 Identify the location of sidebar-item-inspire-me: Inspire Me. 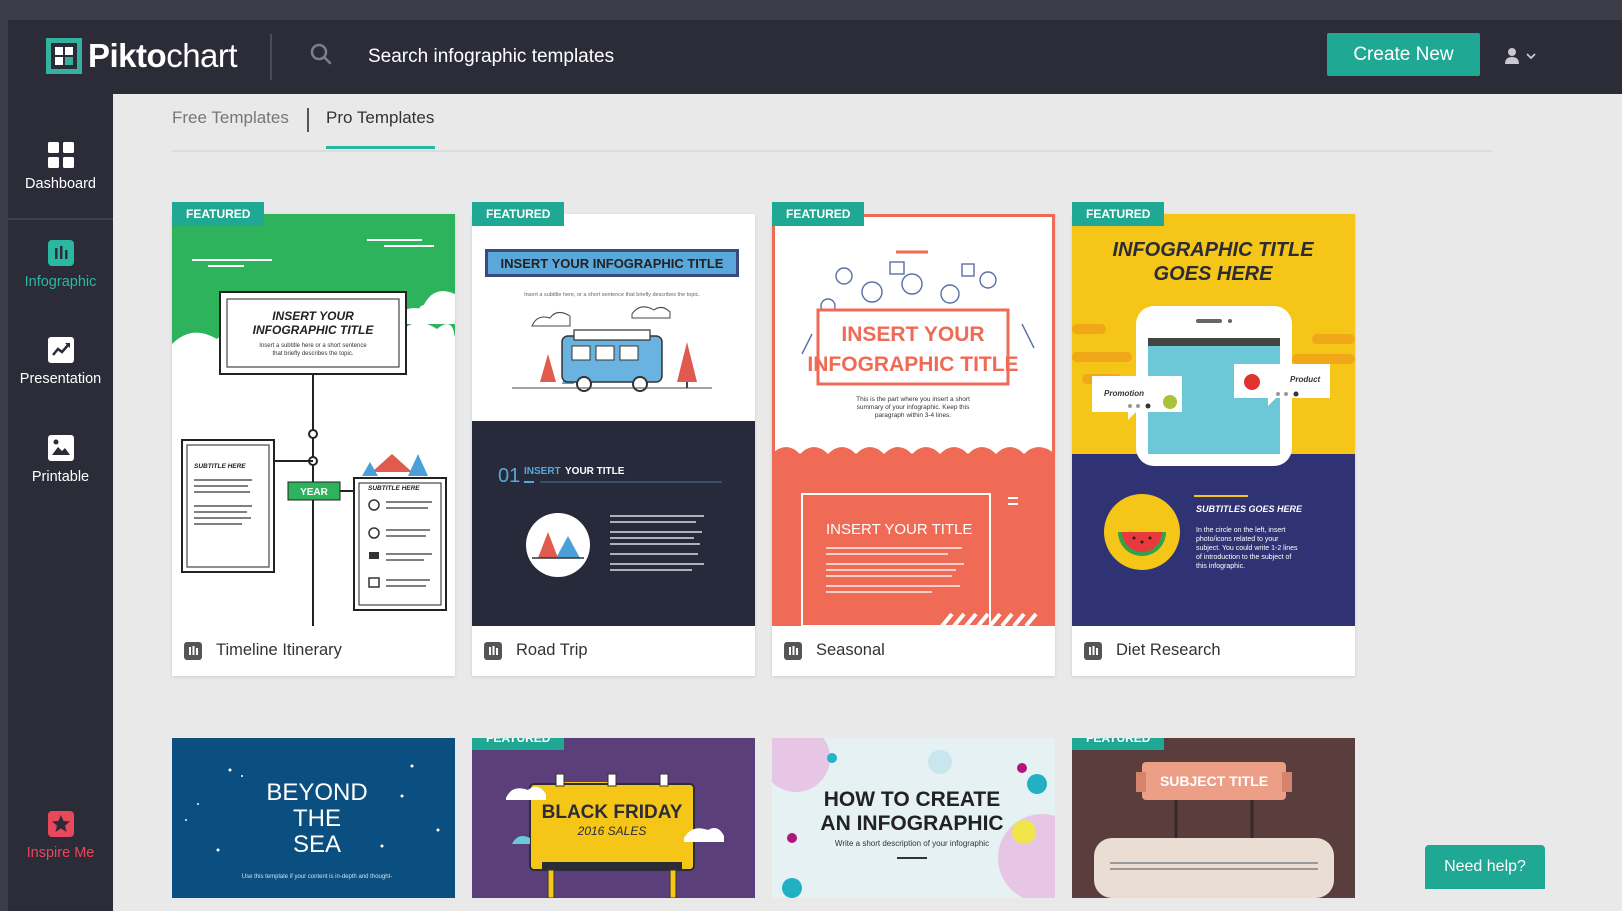
(60, 834).